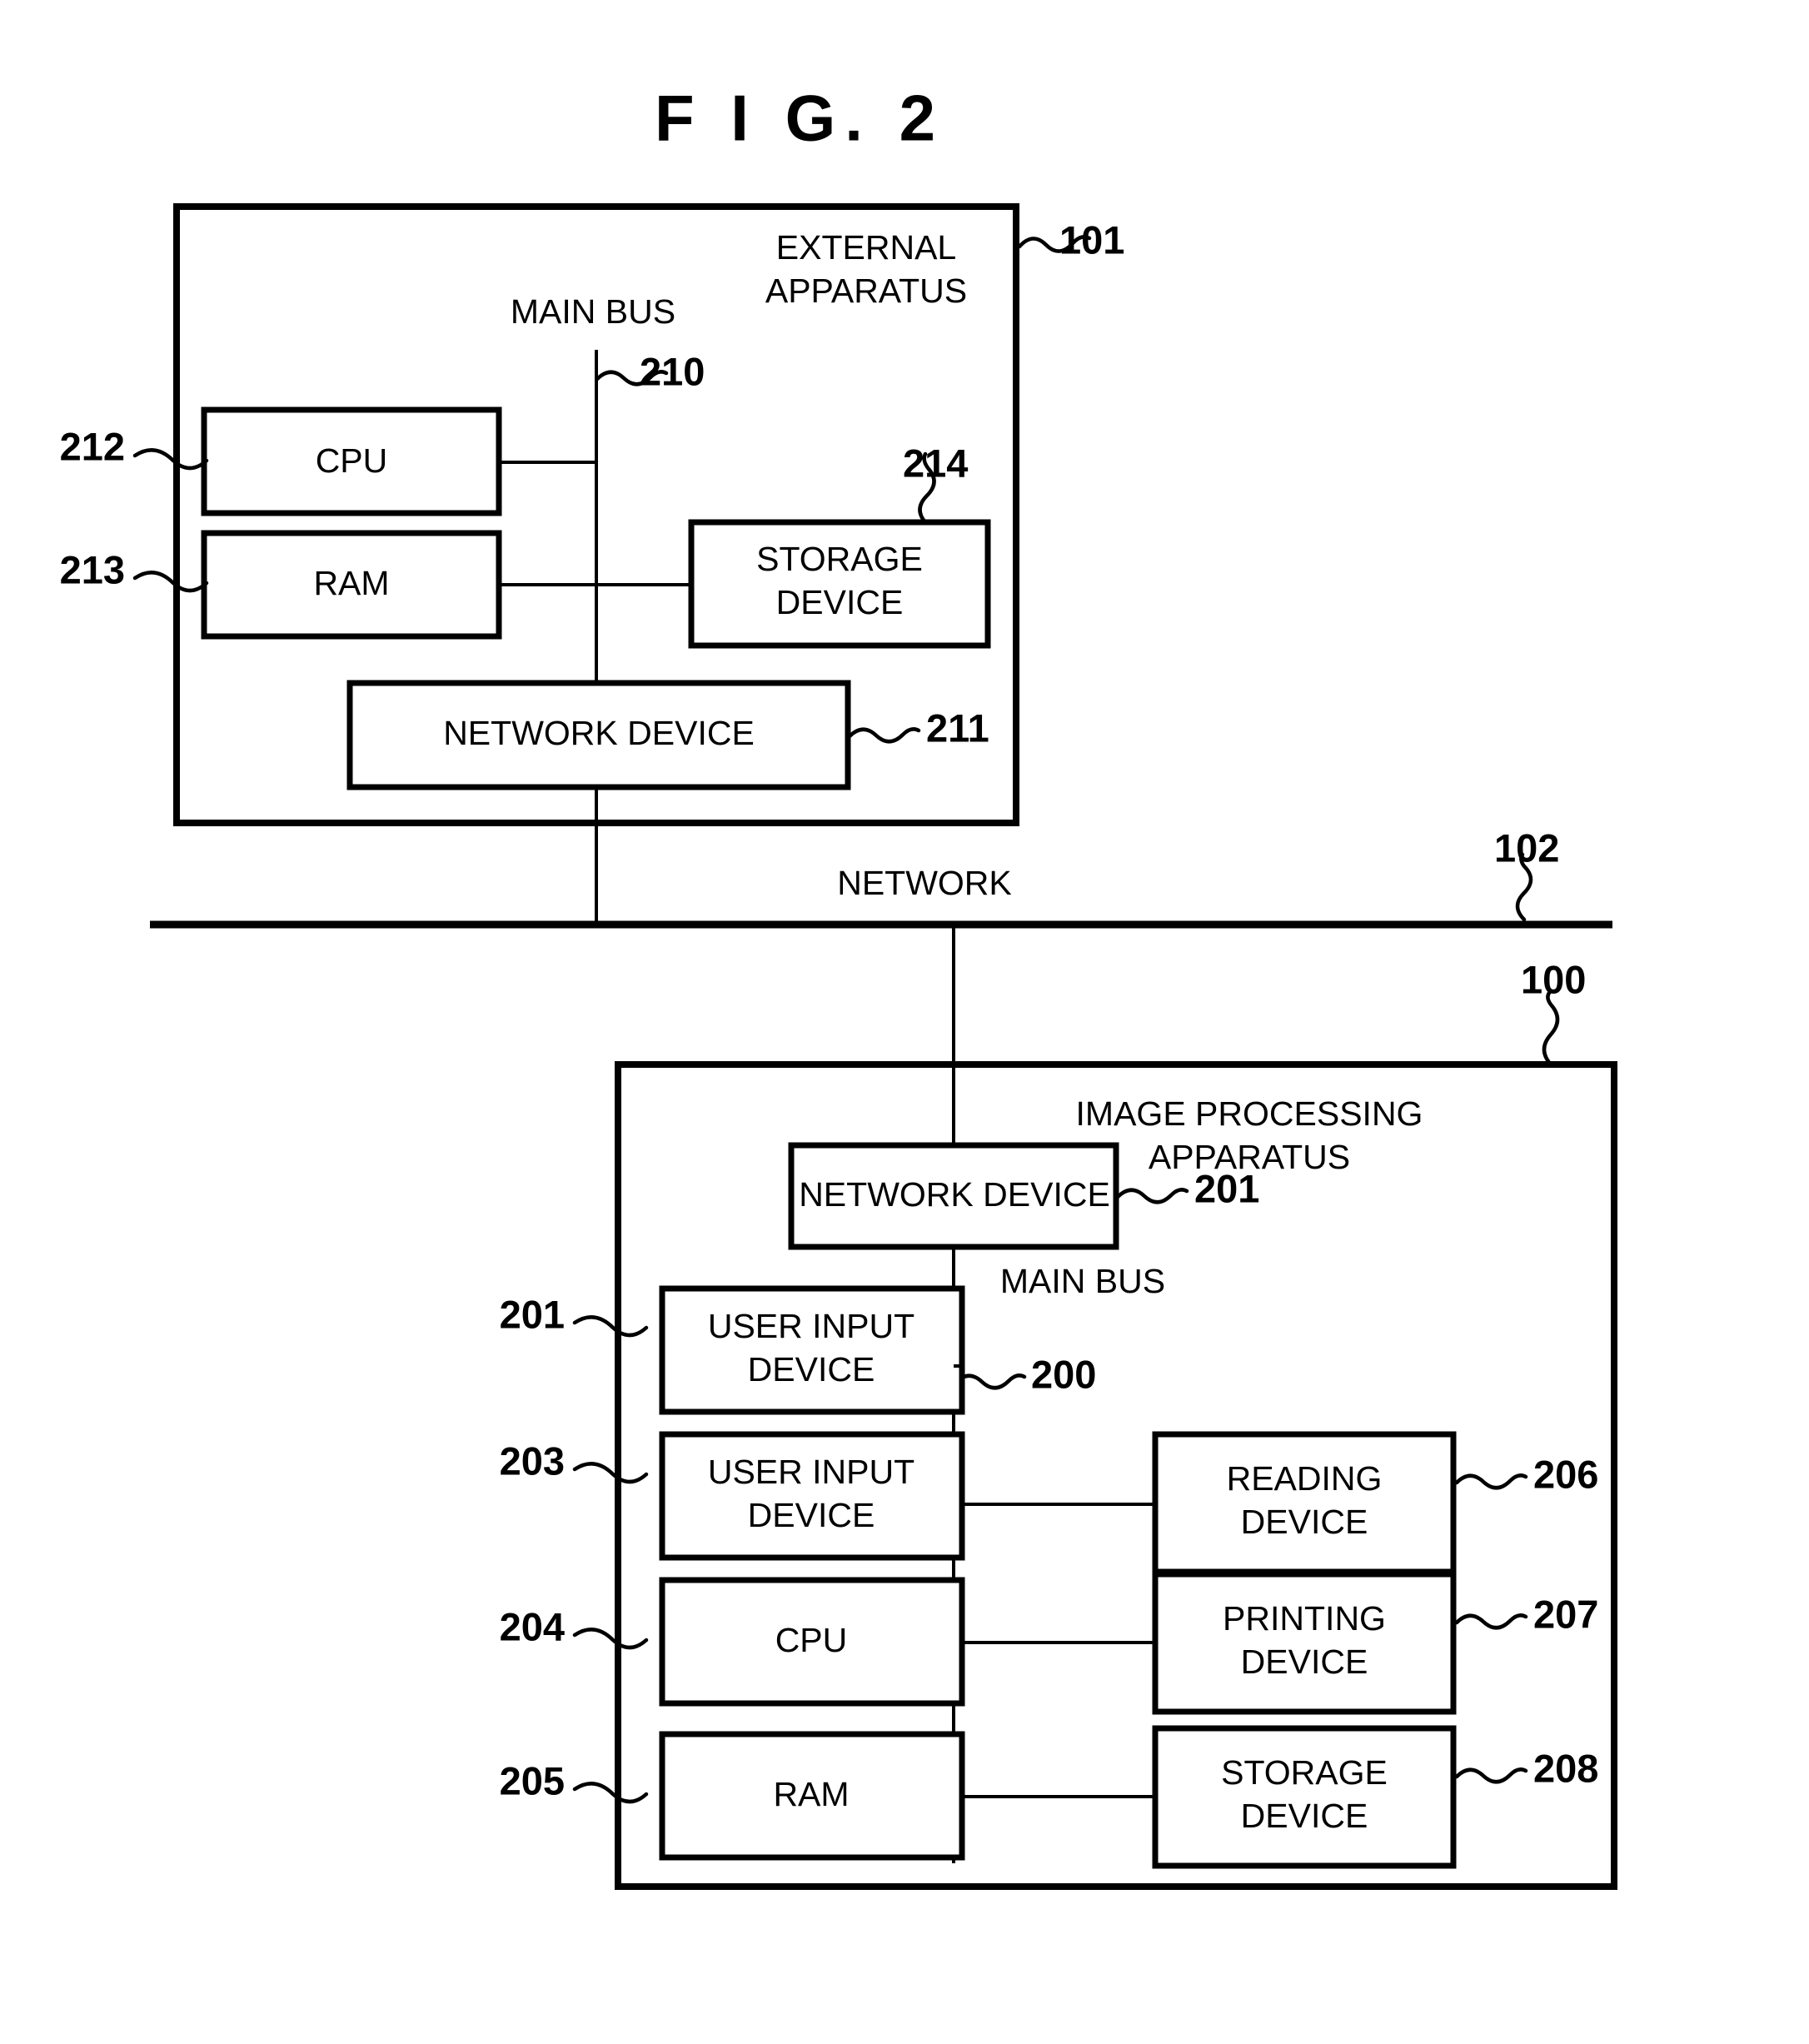 This screenshot has width=1809, height=2044. Describe the element at coordinates (800, 118) in the screenshot. I see `figure-title: F I G. 2` at that location.